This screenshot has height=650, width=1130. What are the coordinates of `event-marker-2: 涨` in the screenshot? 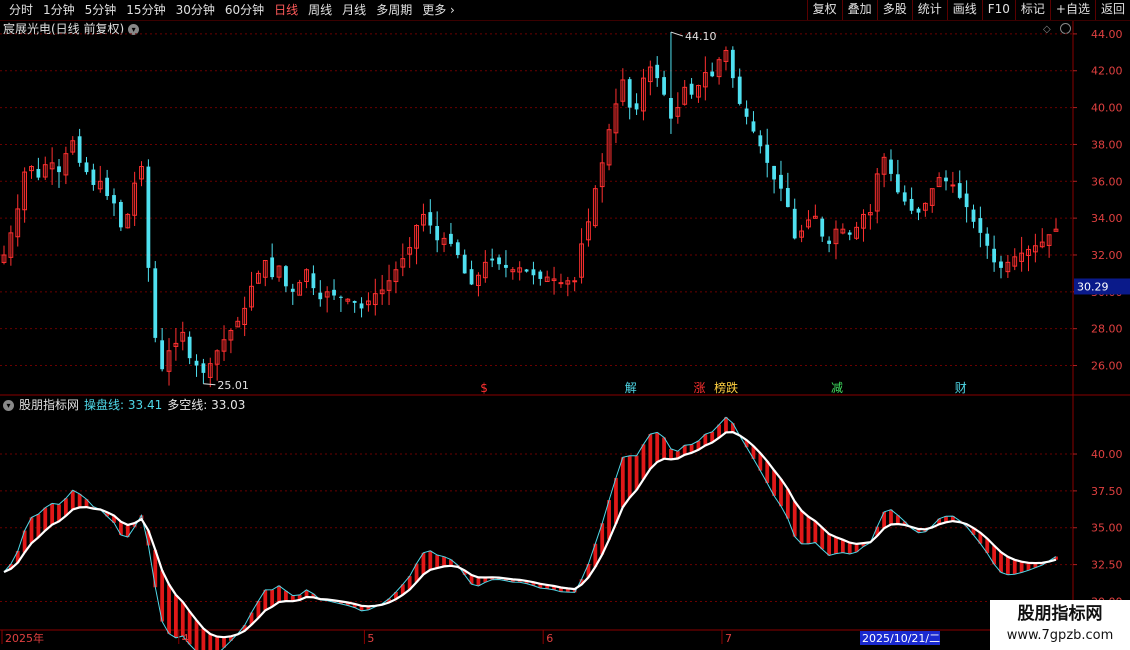 It's located at (699, 387).